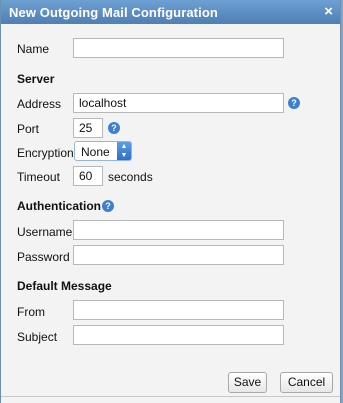  Describe the element at coordinates (39, 104) in the screenshot. I see `address-label: Address` at that location.